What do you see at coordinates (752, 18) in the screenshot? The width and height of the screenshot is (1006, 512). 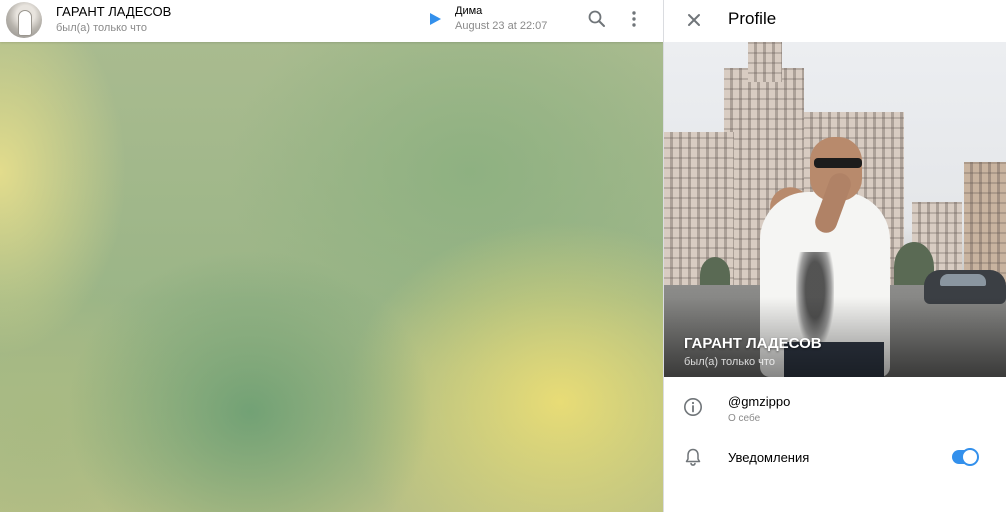 I see `profile-title: Profile` at bounding box center [752, 18].